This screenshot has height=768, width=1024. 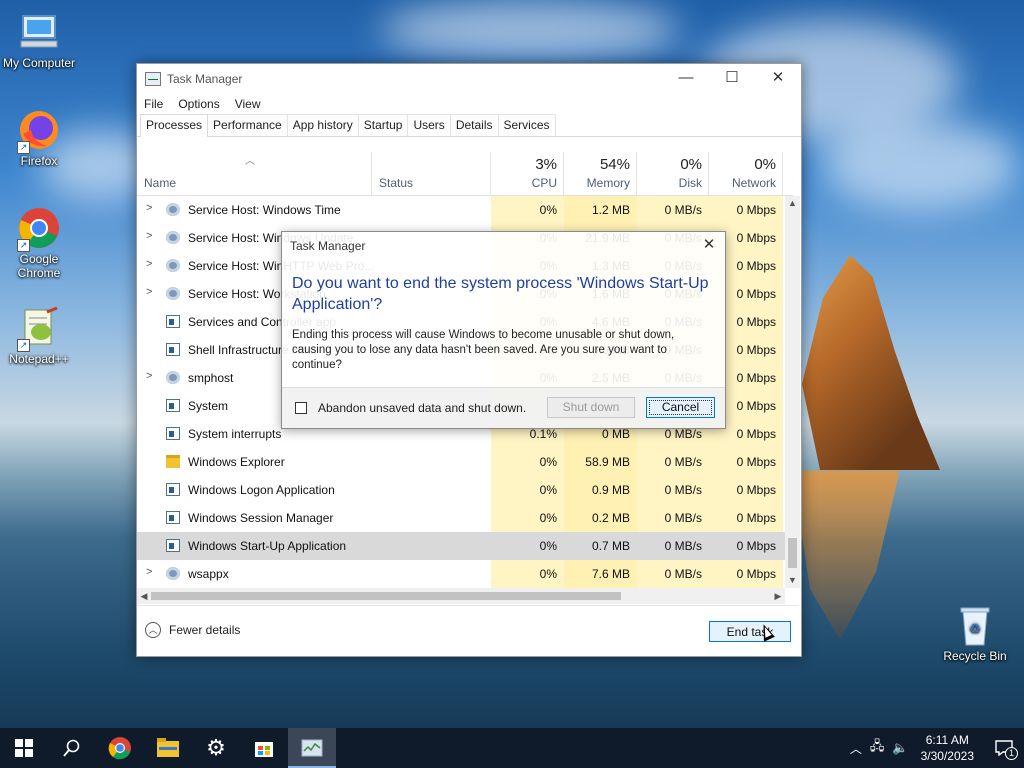 I want to click on vertical-scroll-thumb, so click(x=792, y=553).